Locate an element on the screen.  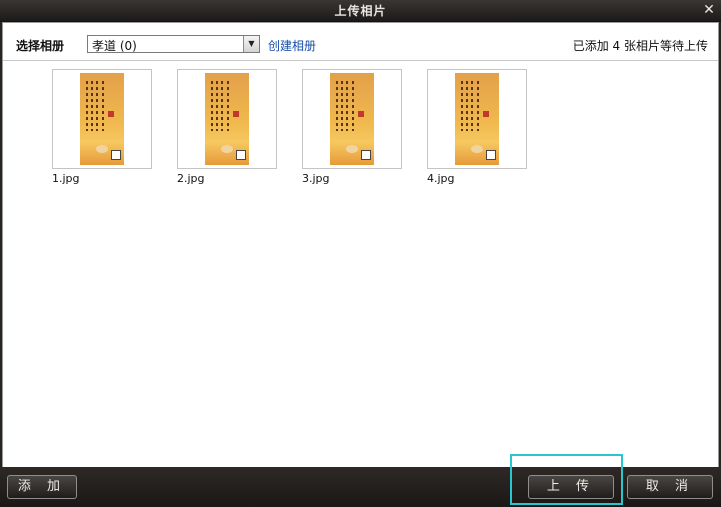
photo-name: 3.jpg is located at coordinates (316, 178).